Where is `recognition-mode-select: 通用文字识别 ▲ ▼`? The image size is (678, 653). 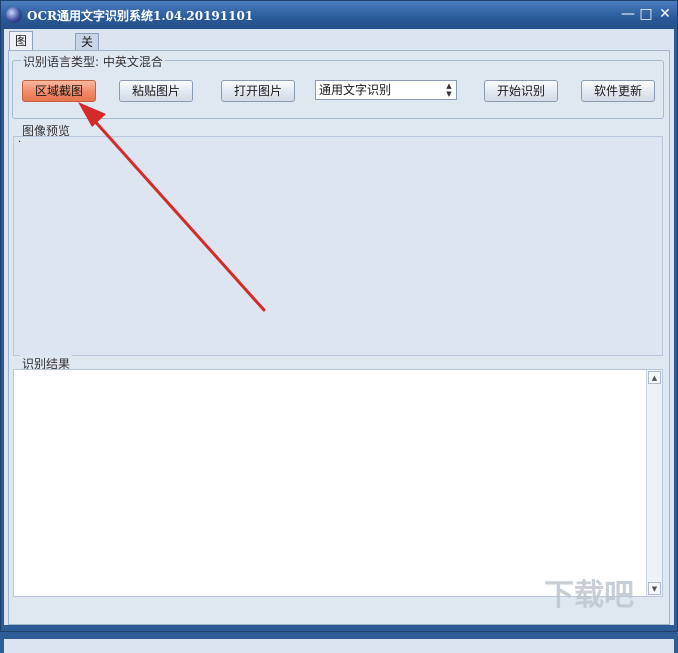 recognition-mode-select: 通用文字识别 ▲ ▼ is located at coordinates (386, 90).